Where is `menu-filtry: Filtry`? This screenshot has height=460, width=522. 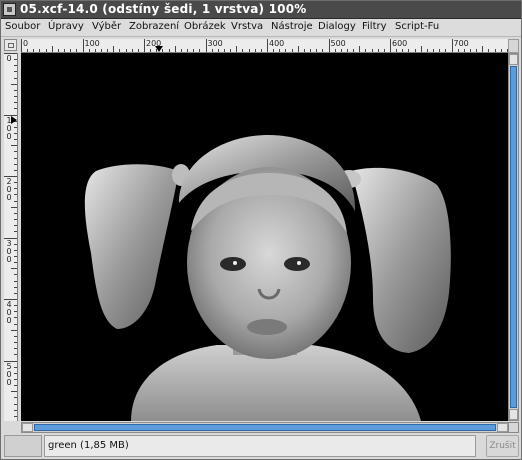 menu-filtry: Filtry is located at coordinates (374, 26).